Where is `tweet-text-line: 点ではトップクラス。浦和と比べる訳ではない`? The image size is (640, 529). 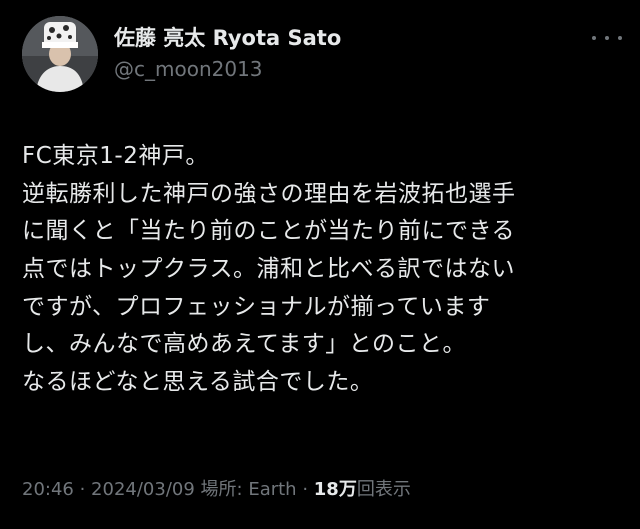 tweet-text-line: 点ではトップクラス。浦和と比べる訳ではない is located at coordinates (269, 269).